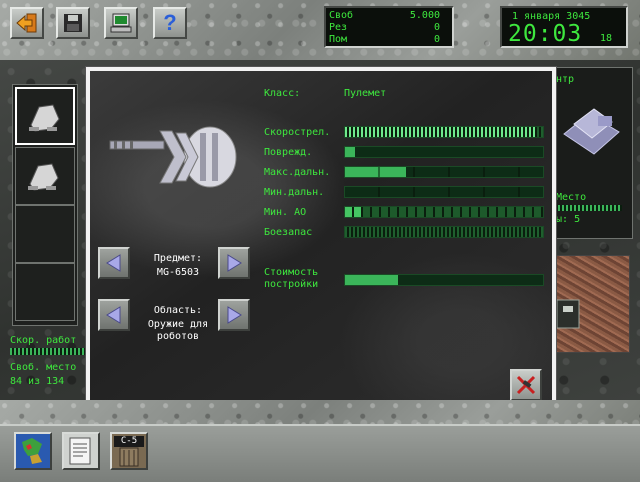  What do you see at coordinates (444, 280) in the screenshot?
I see `cost-bar` at bounding box center [444, 280].